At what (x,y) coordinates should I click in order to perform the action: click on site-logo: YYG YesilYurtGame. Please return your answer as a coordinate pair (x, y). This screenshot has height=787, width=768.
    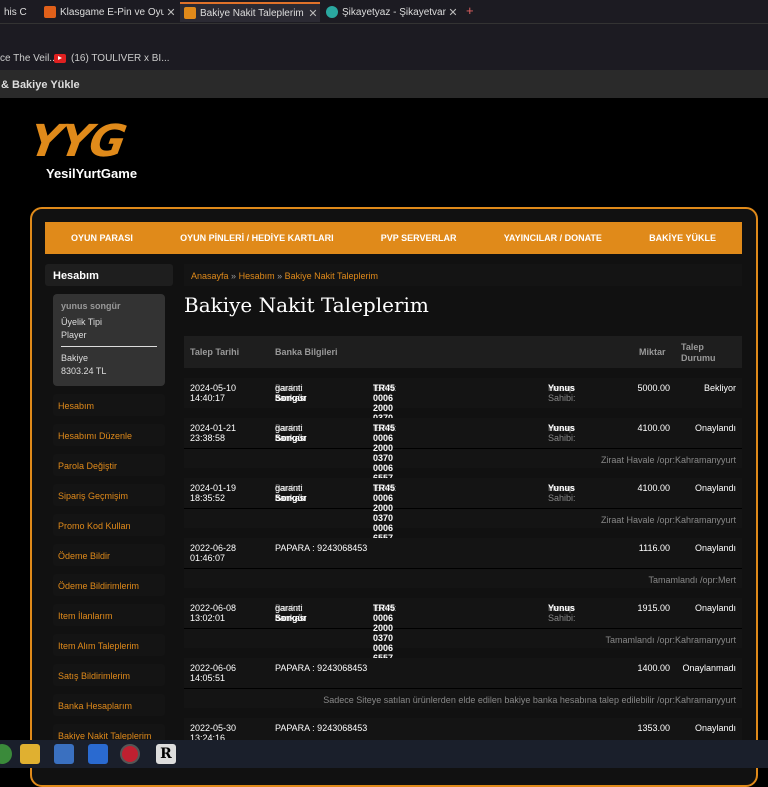
    Looking at the image, I should click on (82, 148).